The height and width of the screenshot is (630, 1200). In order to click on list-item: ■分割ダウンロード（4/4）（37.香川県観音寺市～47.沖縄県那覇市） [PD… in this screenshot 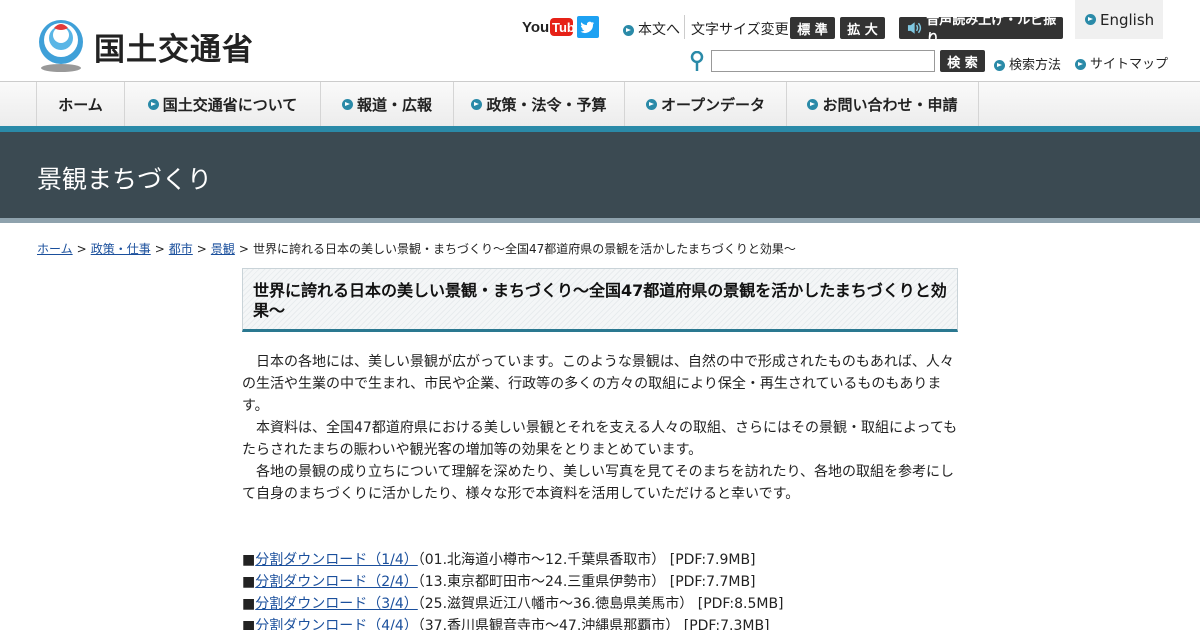, I will do `click(513, 622)`.